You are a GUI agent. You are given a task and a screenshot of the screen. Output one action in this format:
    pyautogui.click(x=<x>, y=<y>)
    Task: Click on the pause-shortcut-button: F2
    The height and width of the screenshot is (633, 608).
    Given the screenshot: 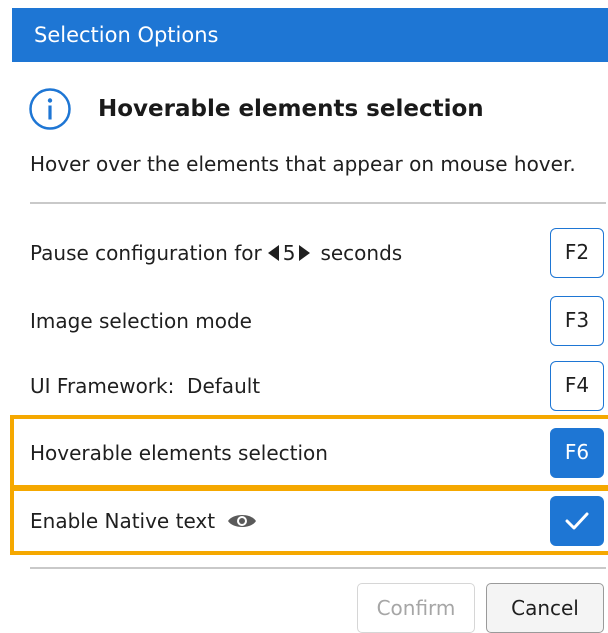 What is the action you would take?
    pyautogui.click(x=577, y=253)
    